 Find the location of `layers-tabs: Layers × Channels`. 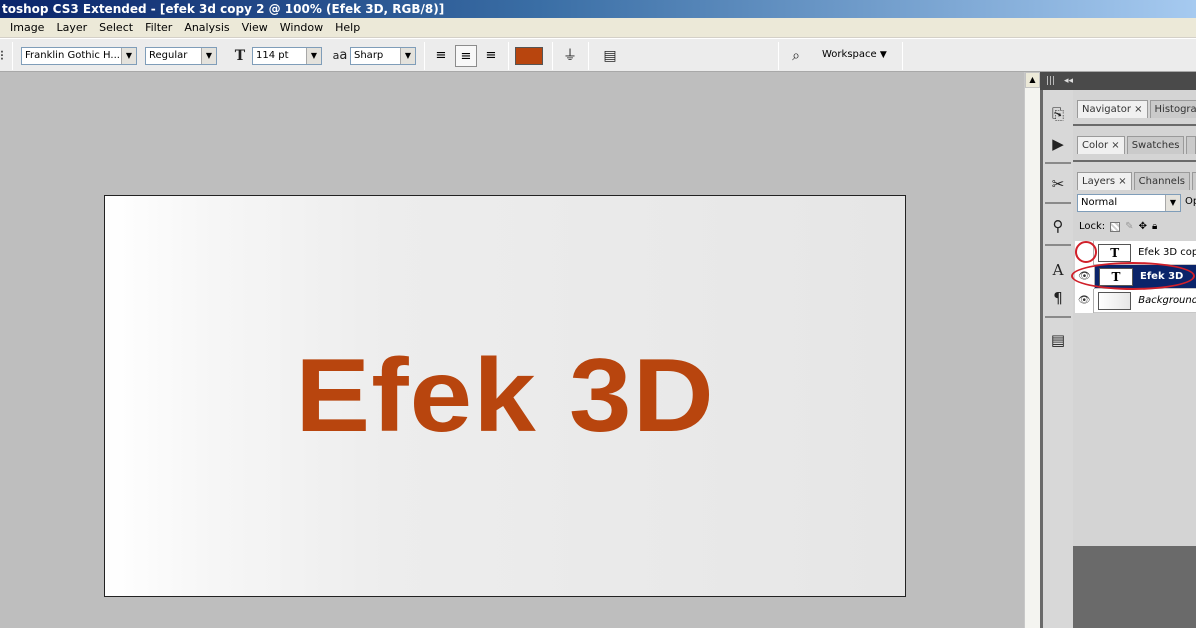

layers-tabs: Layers × Channels is located at coordinates (1134, 179).